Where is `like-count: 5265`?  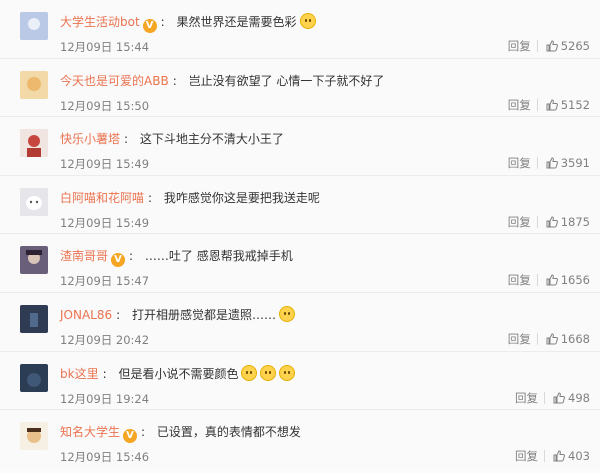 like-count: 5265 is located at coordinates (575, 46).